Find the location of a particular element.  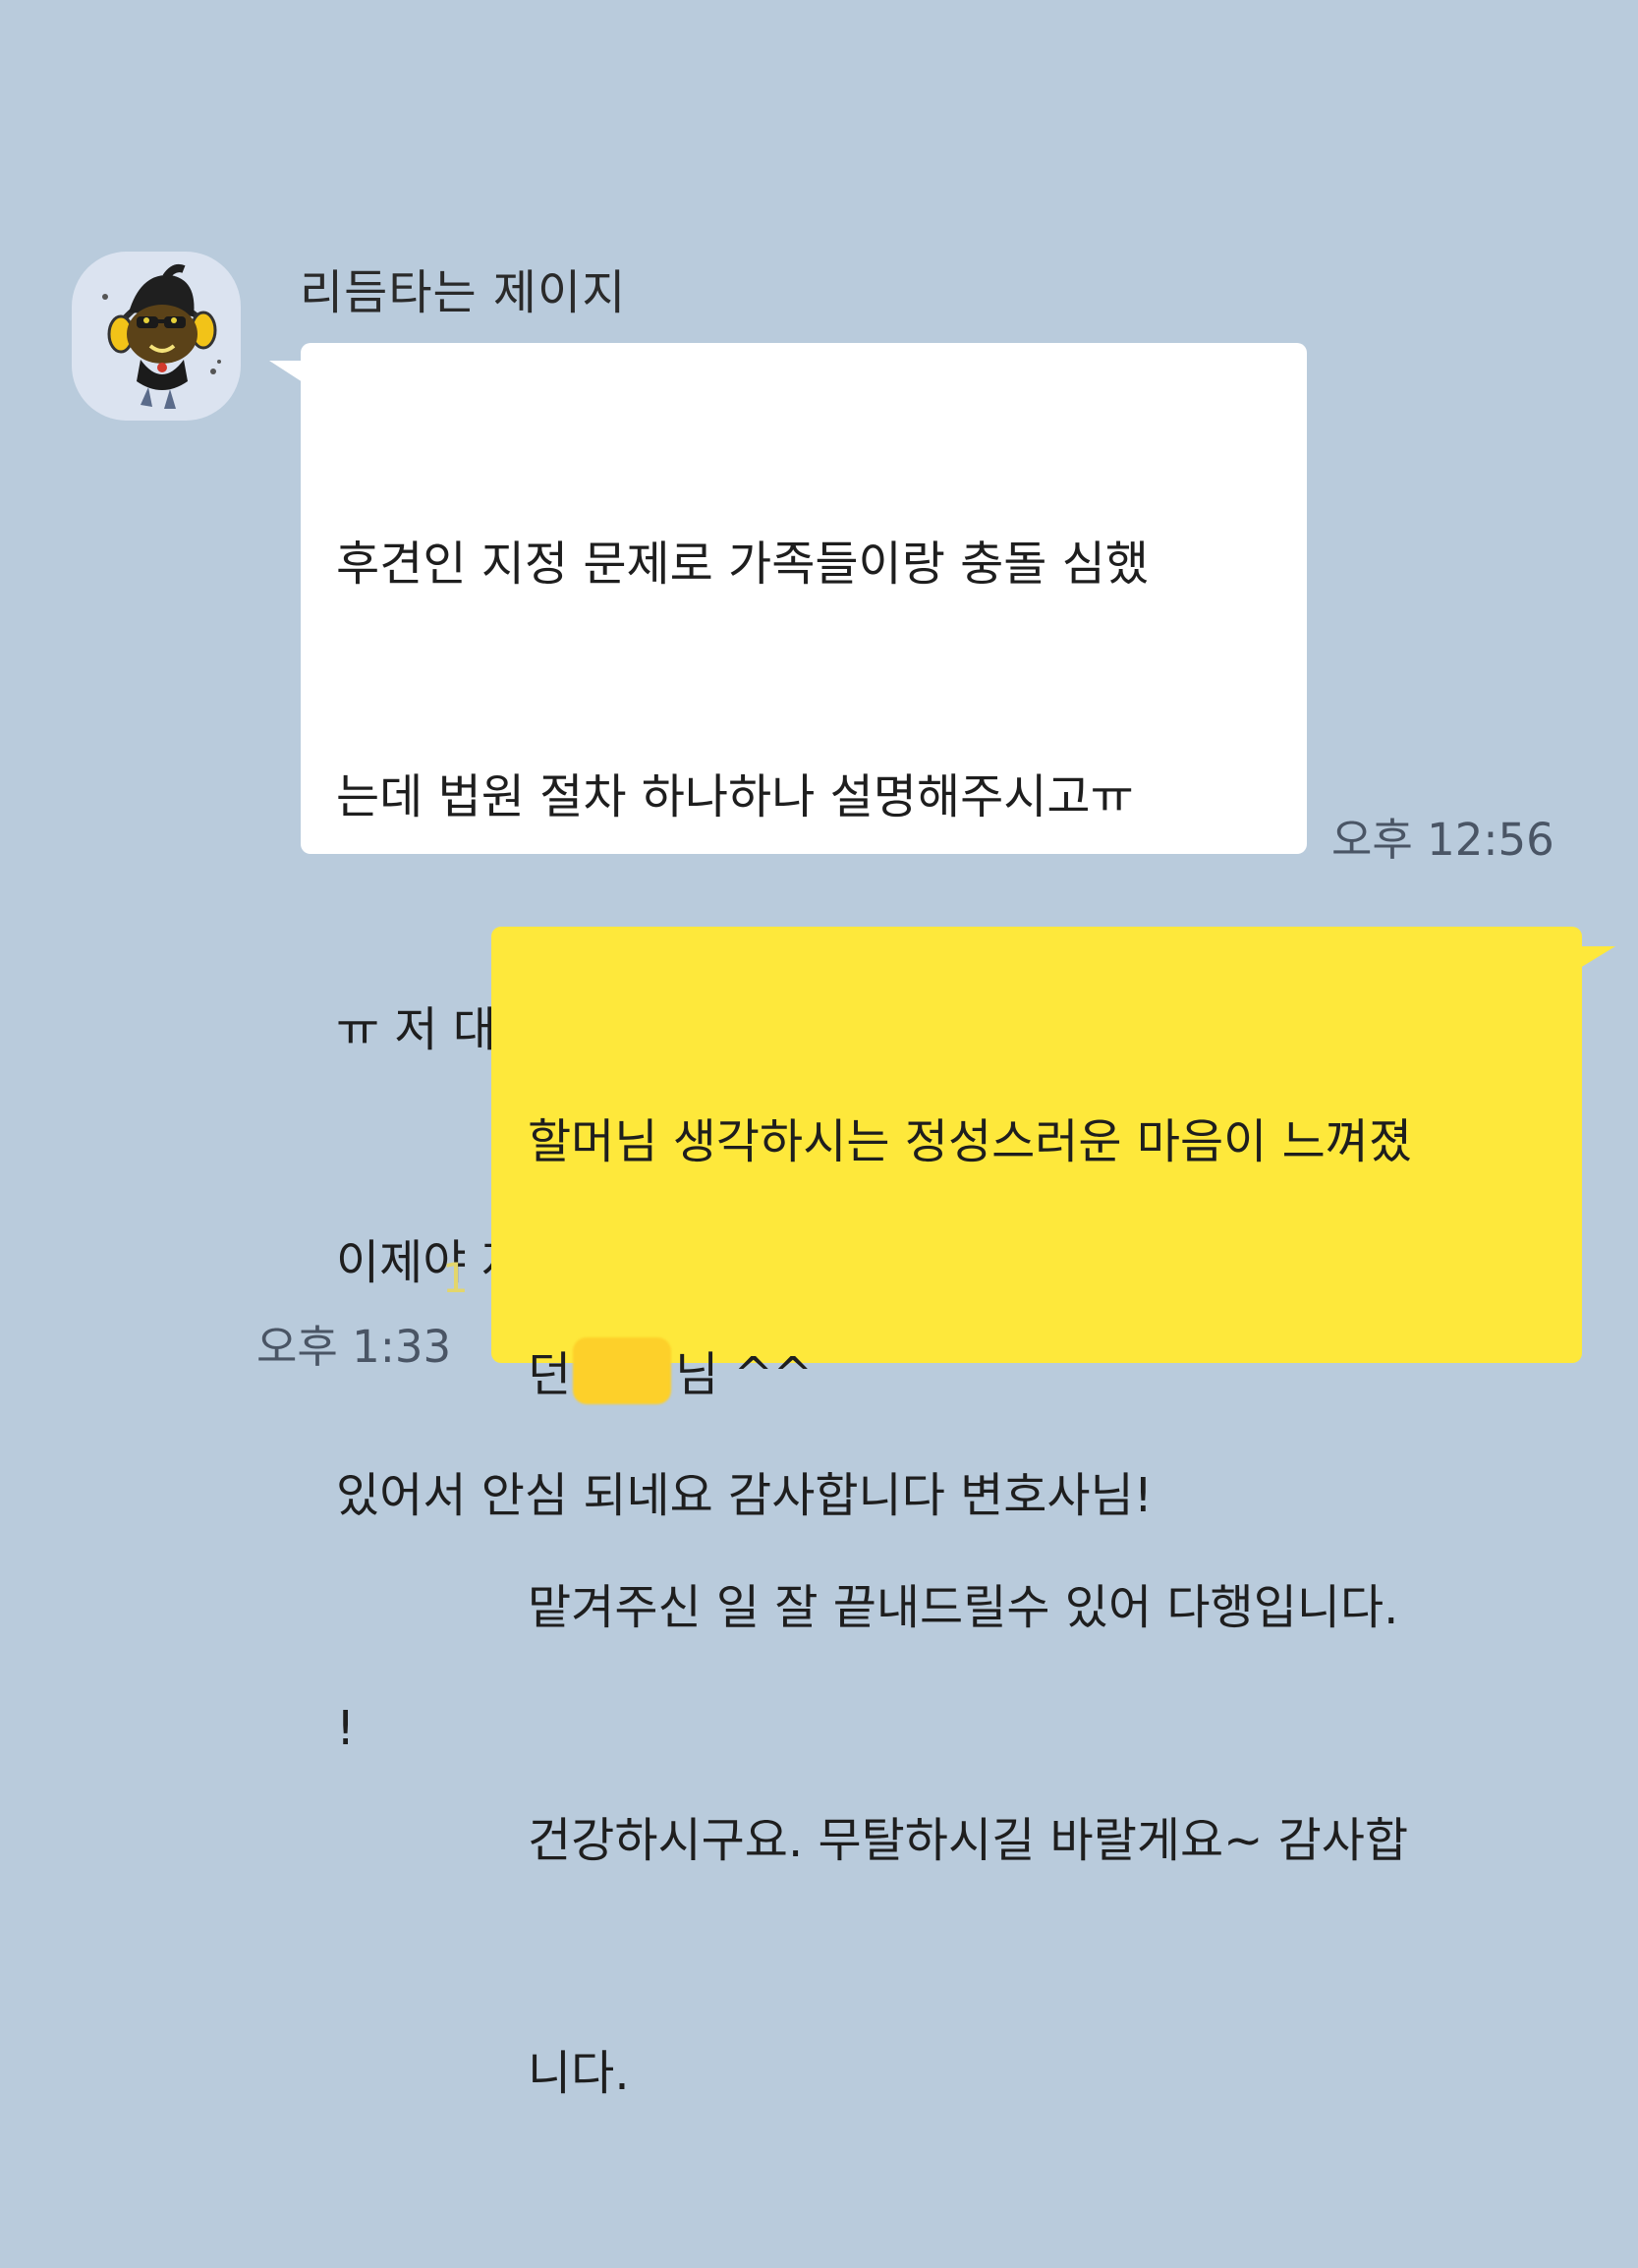

message-line: 던 님 ^^ is located at coordinates (1045, 1375).